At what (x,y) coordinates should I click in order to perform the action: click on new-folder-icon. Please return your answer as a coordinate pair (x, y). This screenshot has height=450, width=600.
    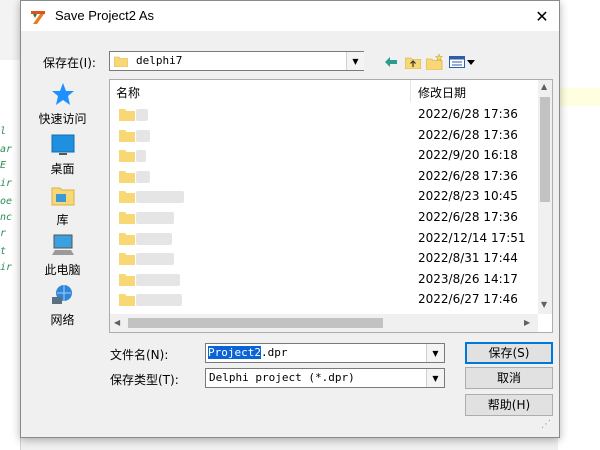
    Looking at the image, I should click on (435, 62).